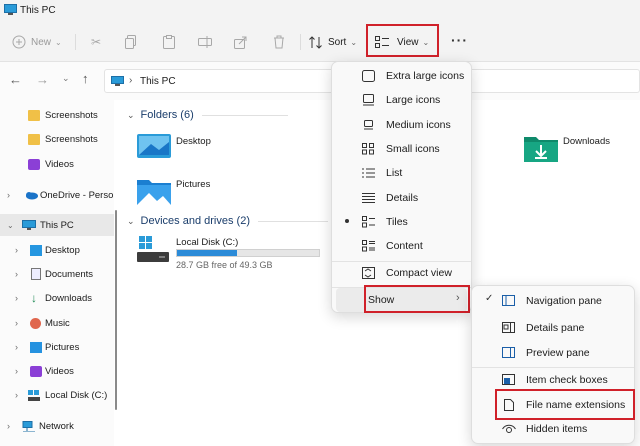  I want to click on sidebar-item-onedrive: › OneDrive - Perso, so click(57, 195).